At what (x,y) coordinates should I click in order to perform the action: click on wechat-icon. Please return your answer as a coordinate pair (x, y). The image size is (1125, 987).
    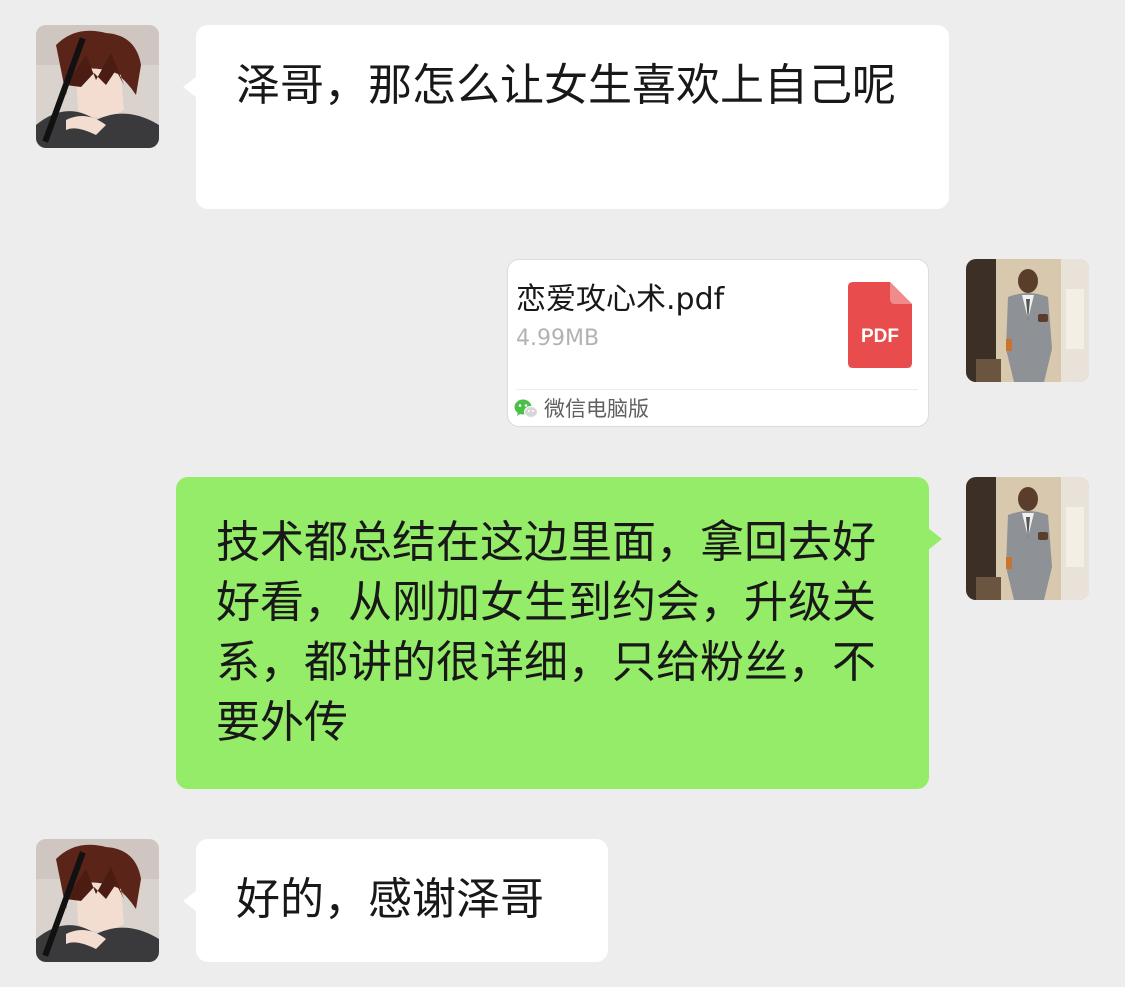
    Looking at the image, I should click on (526, 408).